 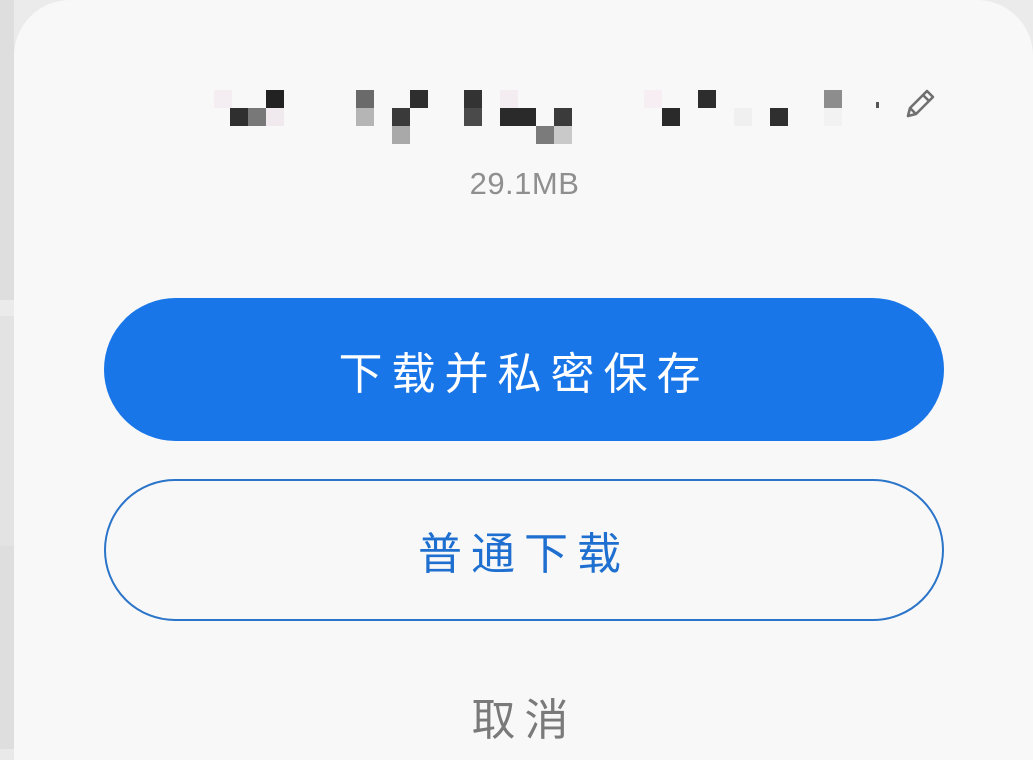 I want to click on cancel-label: 取消, so click(x=524, y=720).